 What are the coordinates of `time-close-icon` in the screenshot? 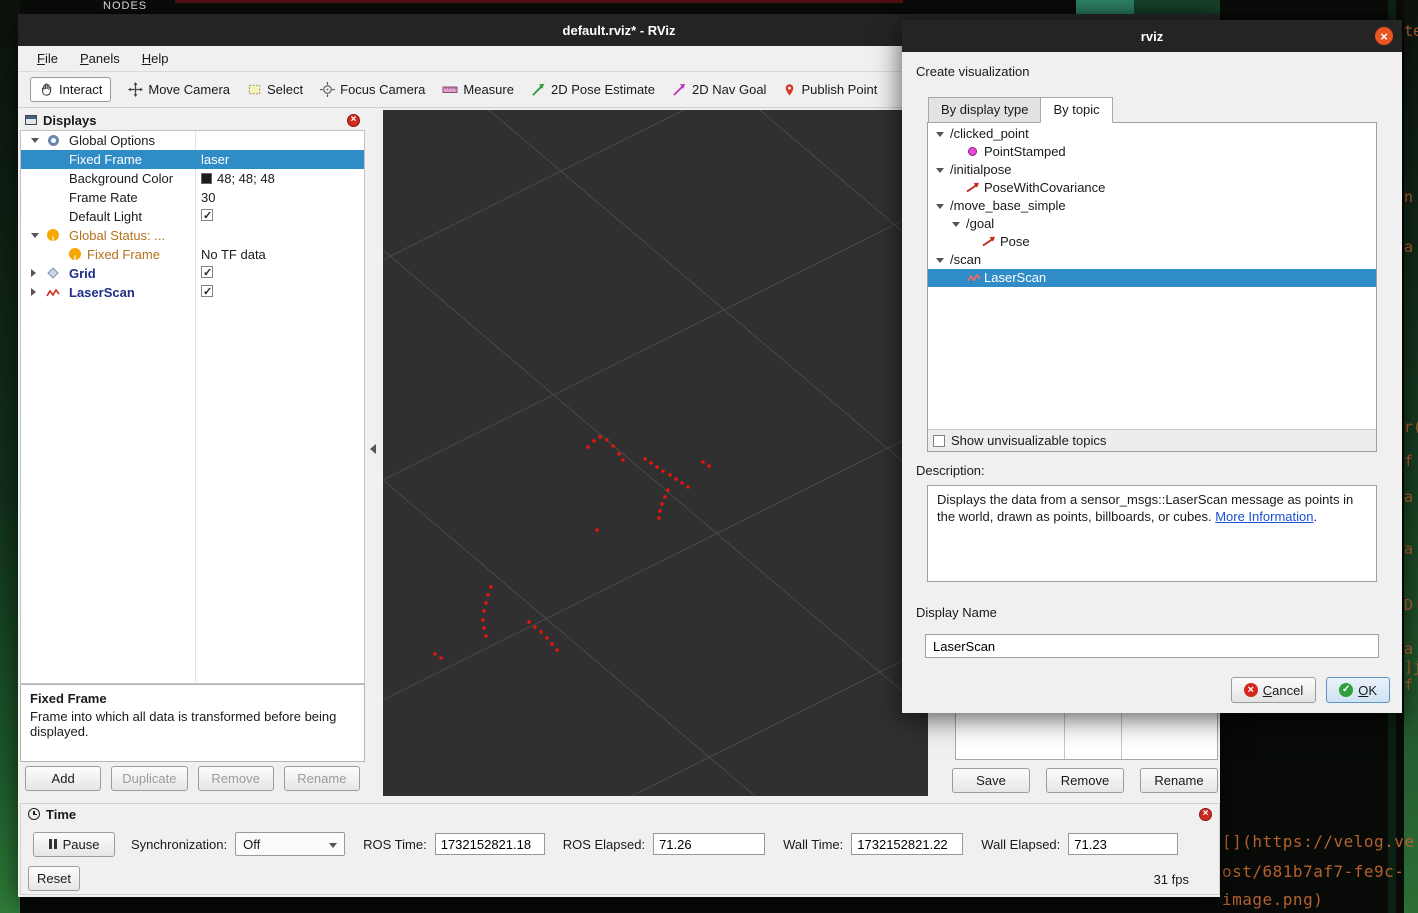 It's located at (1205, 814).